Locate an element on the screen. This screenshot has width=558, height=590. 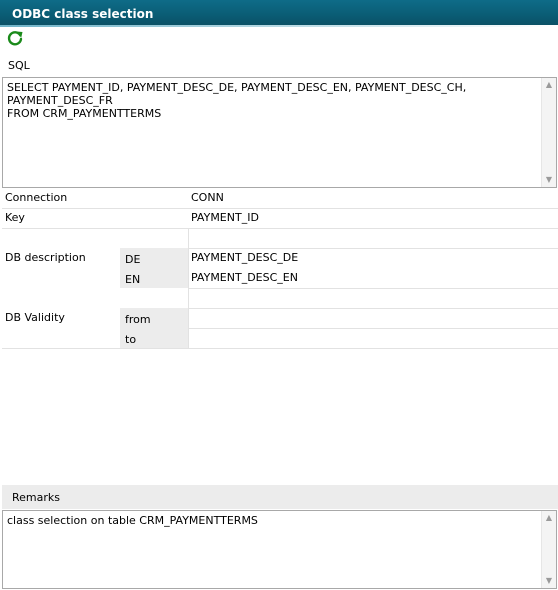
lang-en-label: EN is located at coordinates (133, 279).